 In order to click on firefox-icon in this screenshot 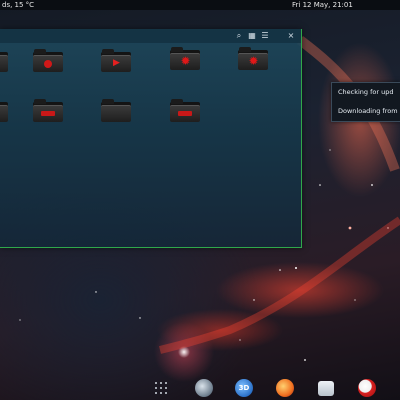, I will do `click(285, 388)`.